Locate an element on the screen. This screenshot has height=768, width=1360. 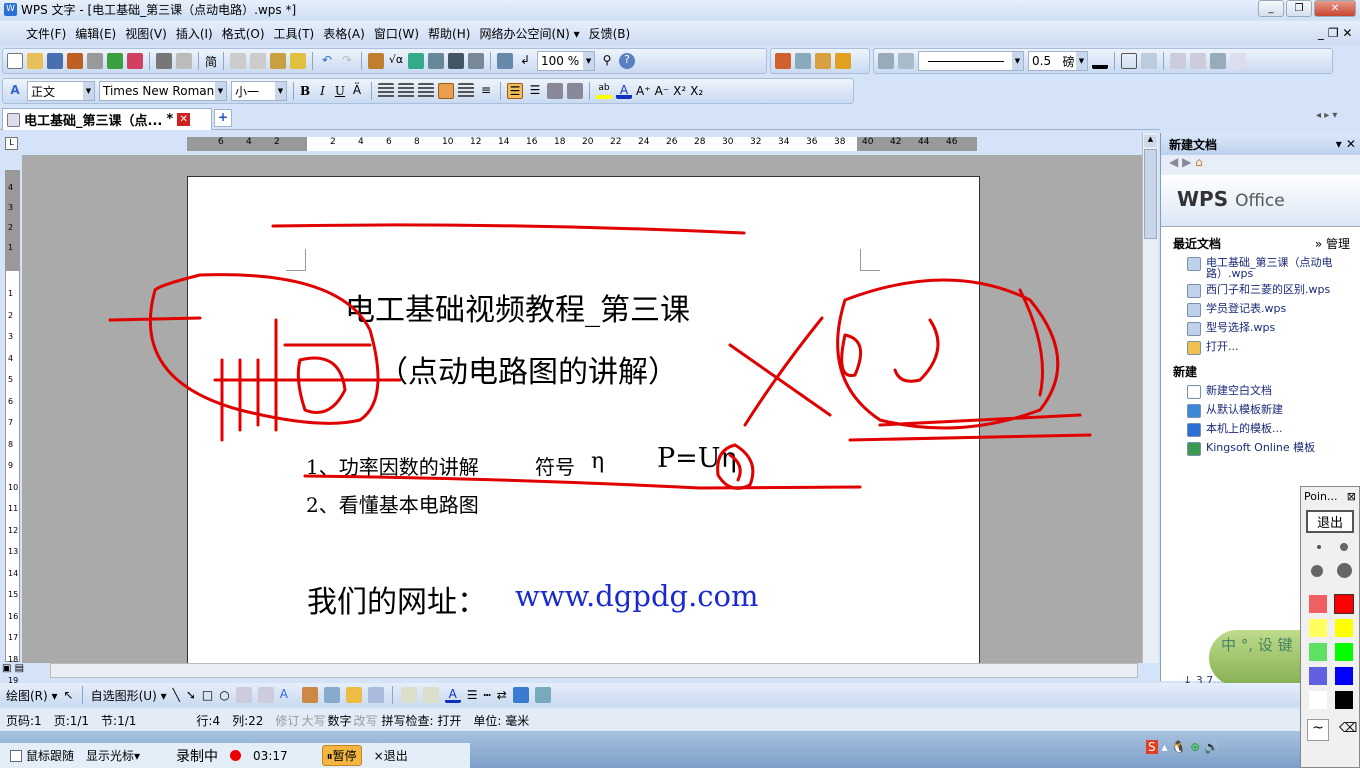
scroll-up-arrow: ▲ is located at coordinates (1150, 141).